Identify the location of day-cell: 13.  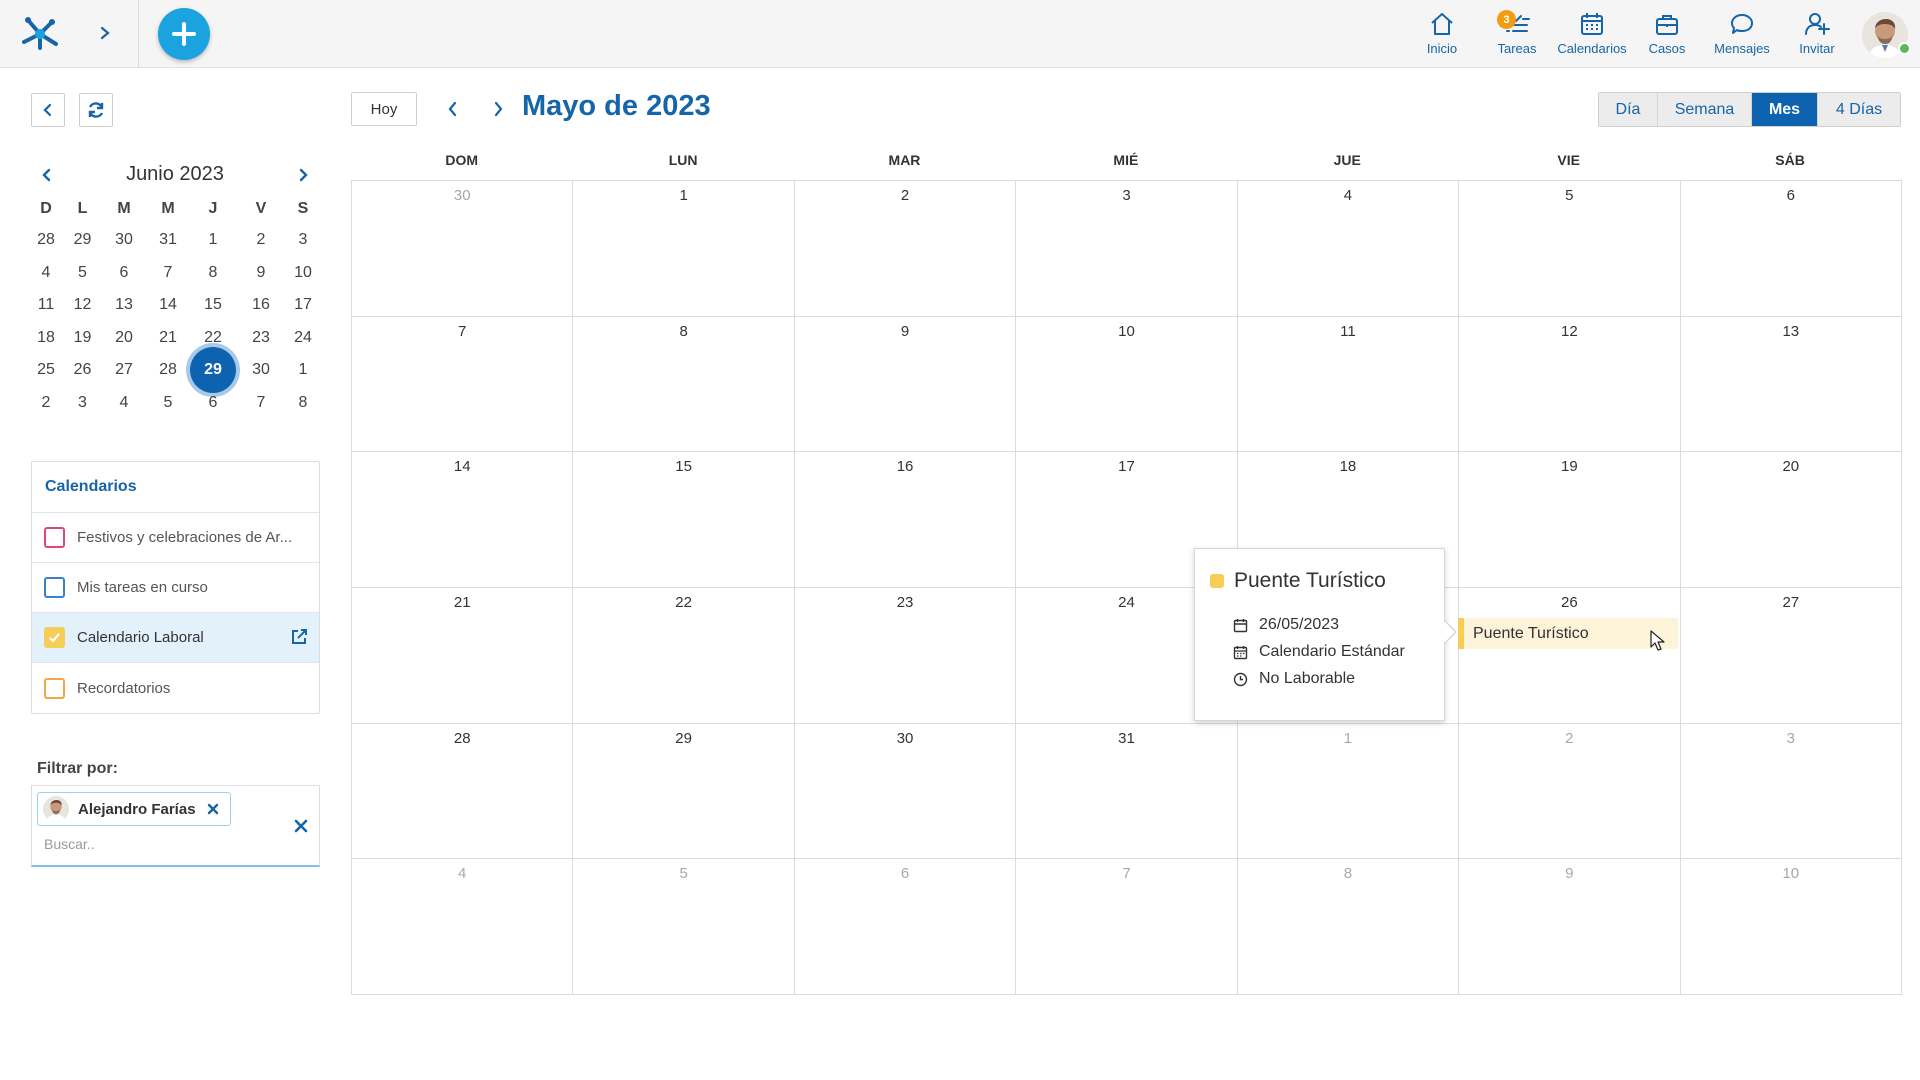
(1791, 384).